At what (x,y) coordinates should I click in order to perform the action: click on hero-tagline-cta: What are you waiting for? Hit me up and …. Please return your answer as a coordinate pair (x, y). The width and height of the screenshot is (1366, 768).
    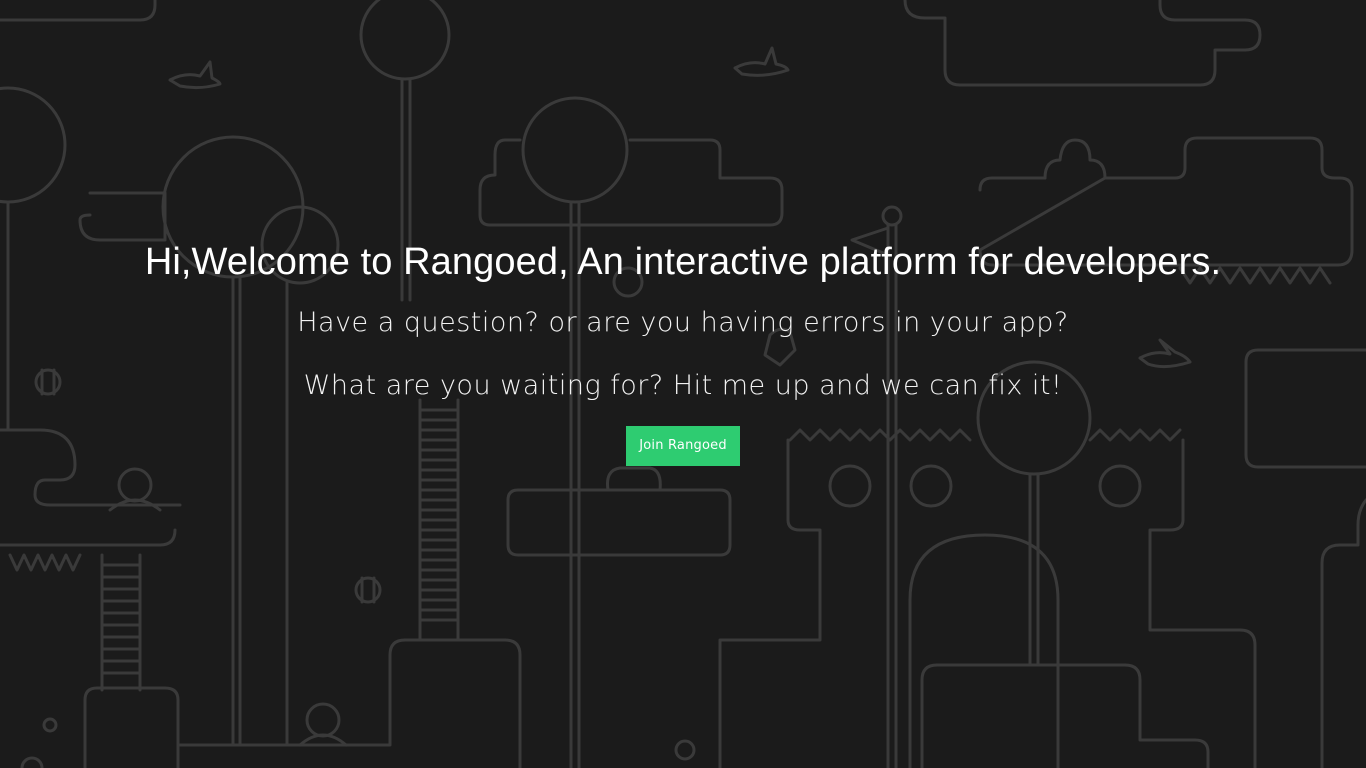
    Looking at the image, I should click on (683, 385).